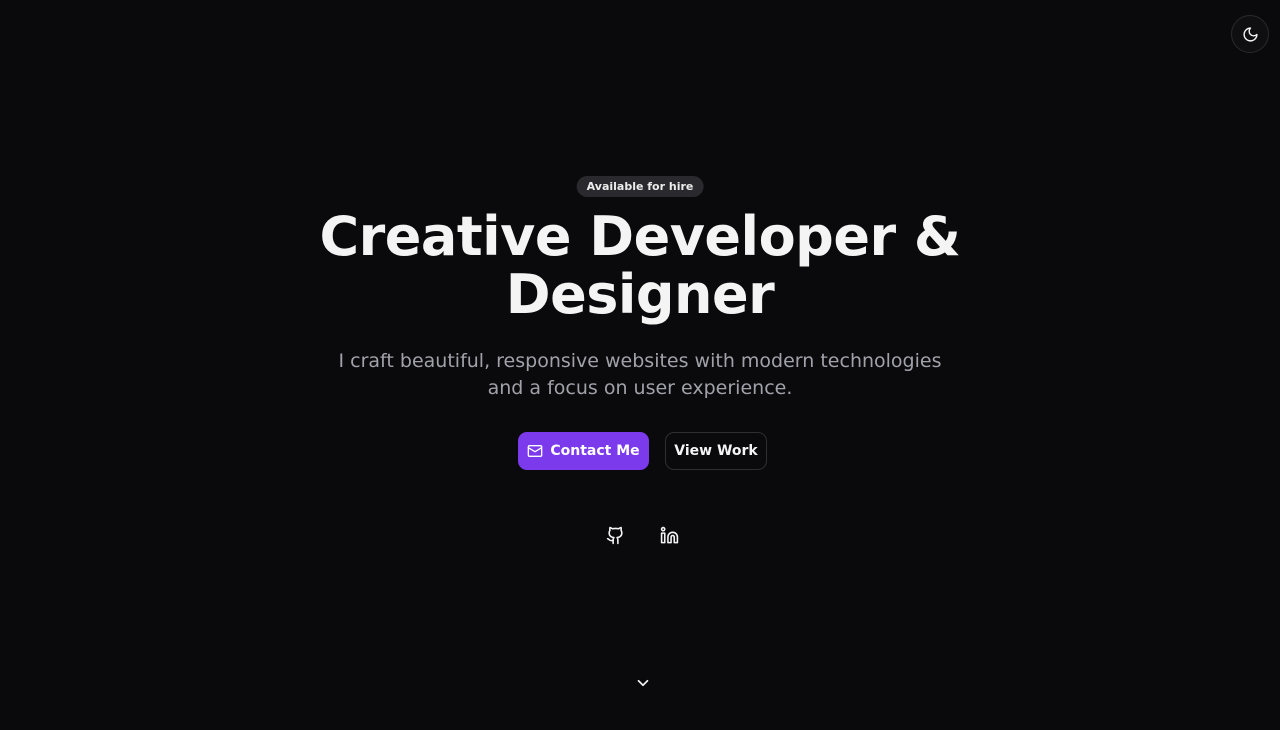  Describe the element at coordinates (716, 451) in the screenshot. I see `view-work-button: View Work` at that location.